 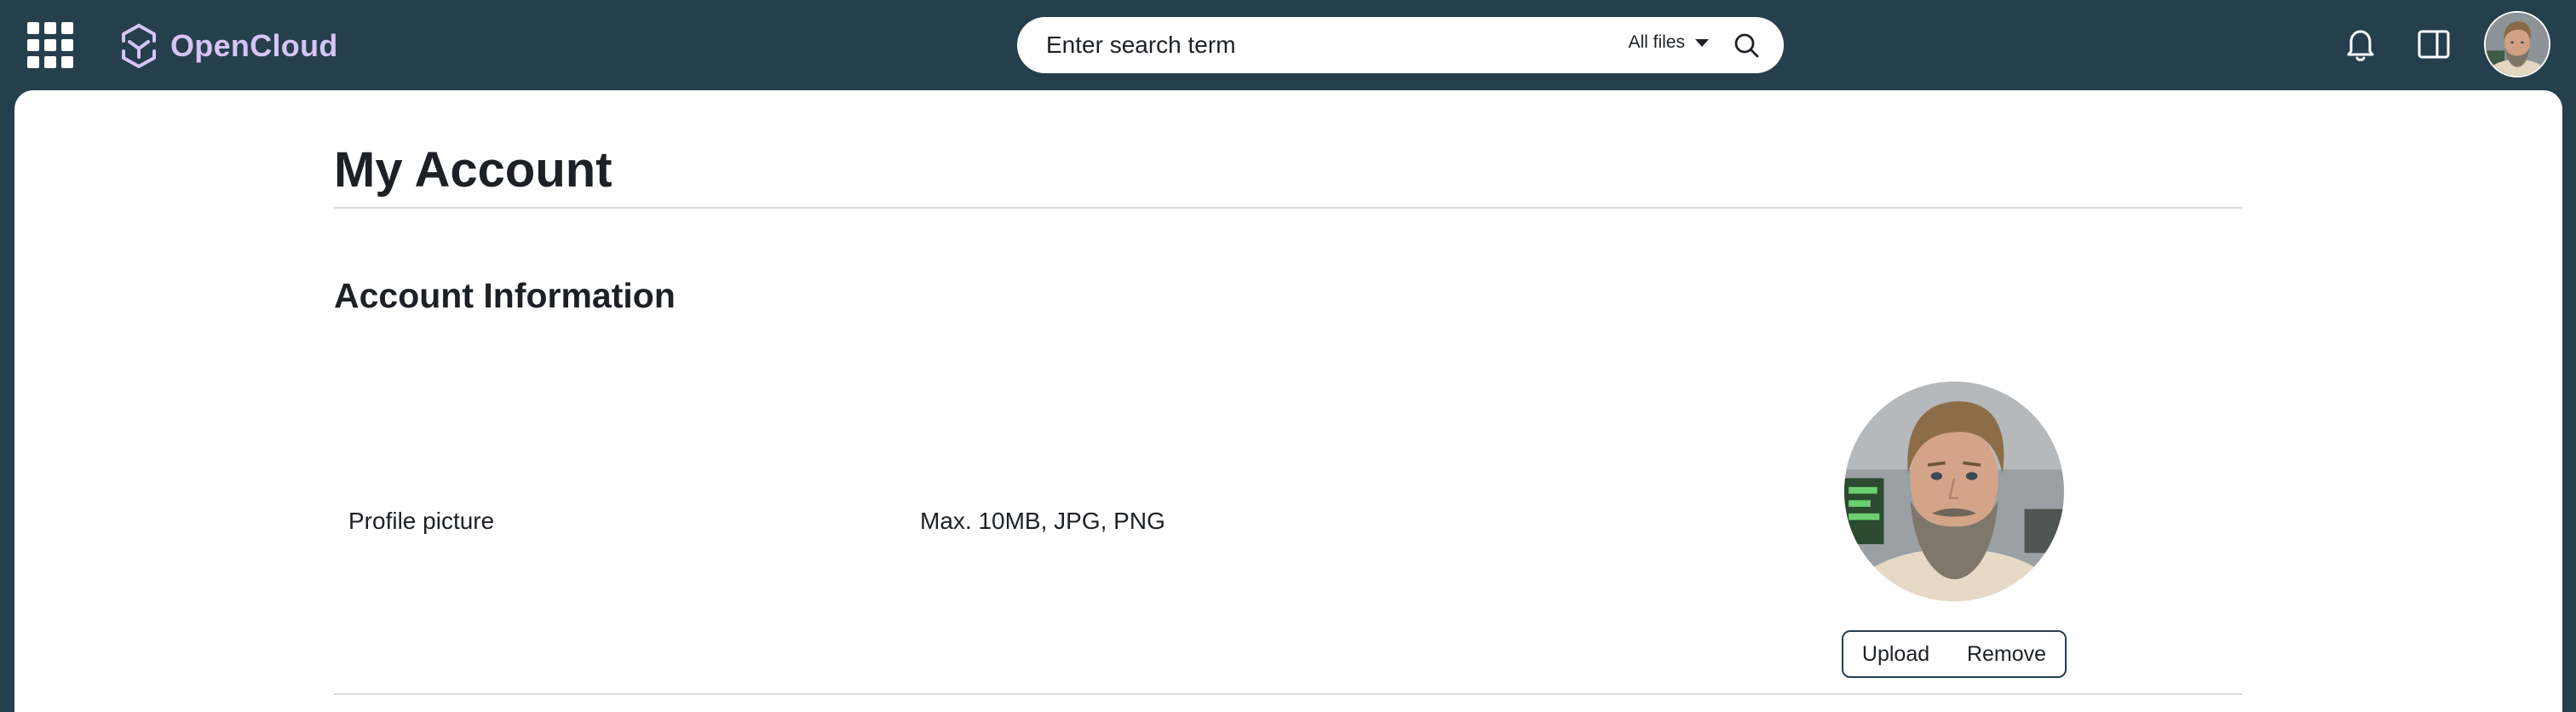 What do you see at coordinates (1747, 45) in the screenshot?
I see `search-icon` at bounding box center [1747, 45].